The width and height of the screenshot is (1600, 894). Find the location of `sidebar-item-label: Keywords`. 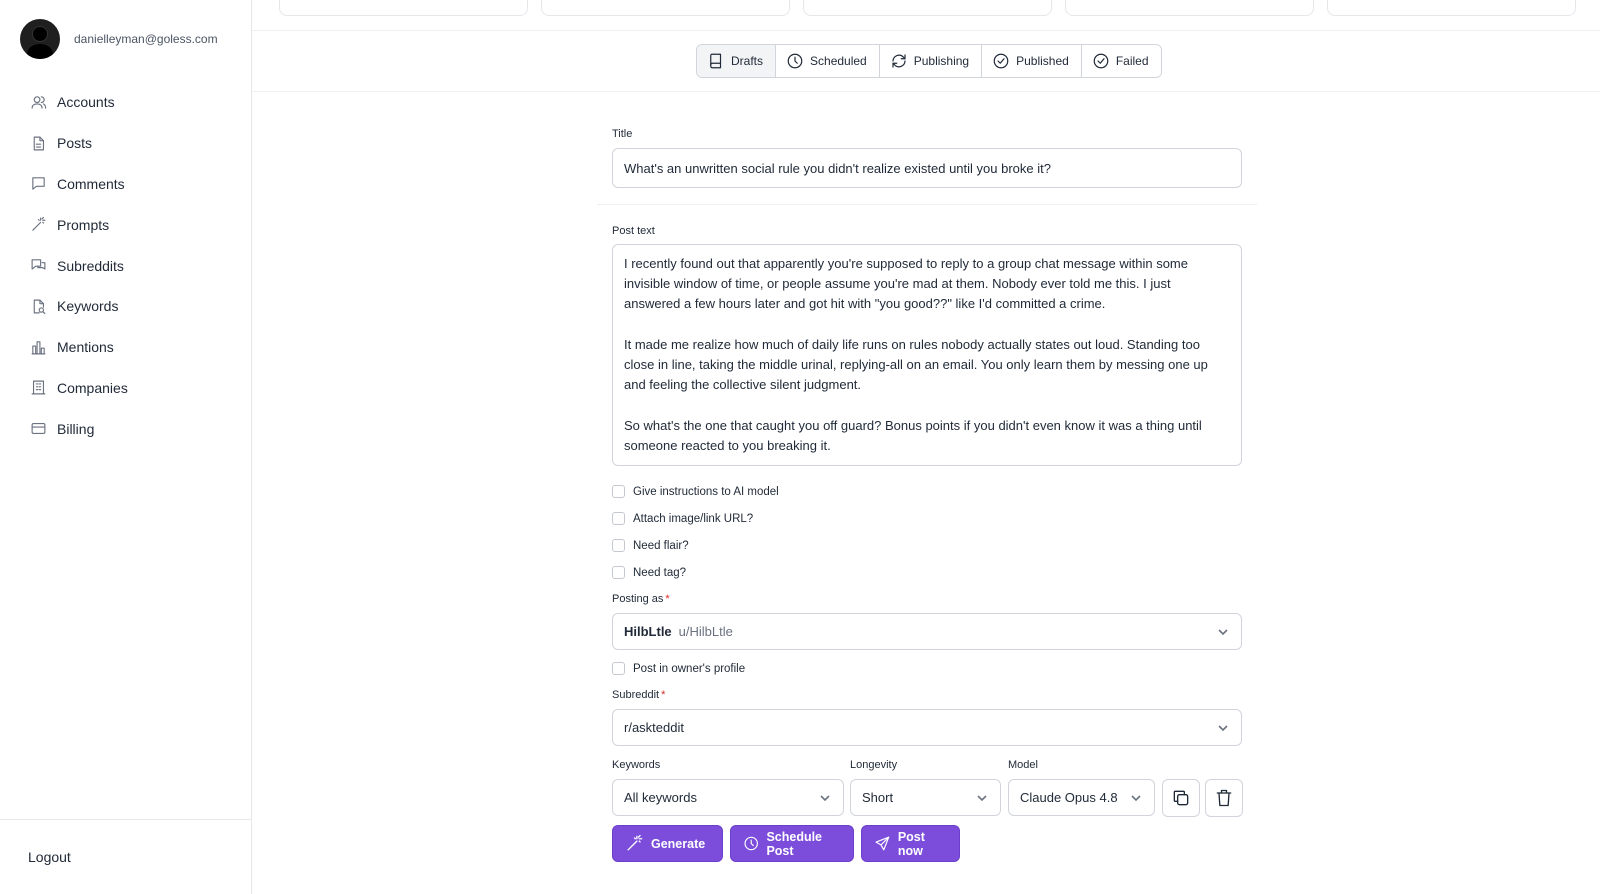

sidebar-item-label: Keywords is located at coordinates (88, 306).